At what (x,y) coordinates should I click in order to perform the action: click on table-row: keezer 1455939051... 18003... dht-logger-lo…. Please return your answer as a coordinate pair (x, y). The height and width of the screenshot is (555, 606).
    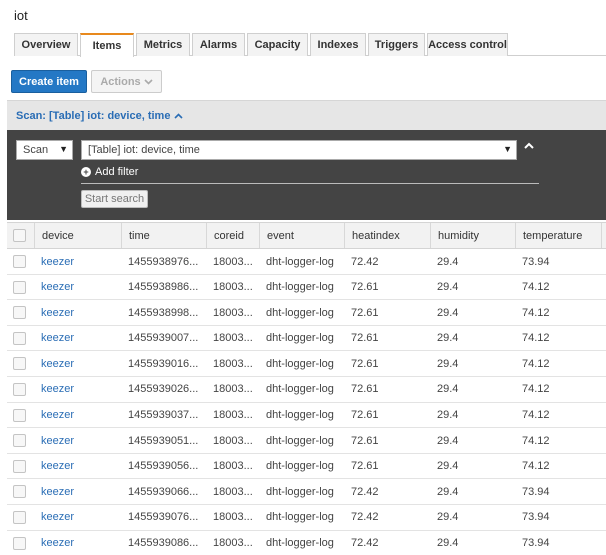
    Looking at the image, I should click on (306, 441).